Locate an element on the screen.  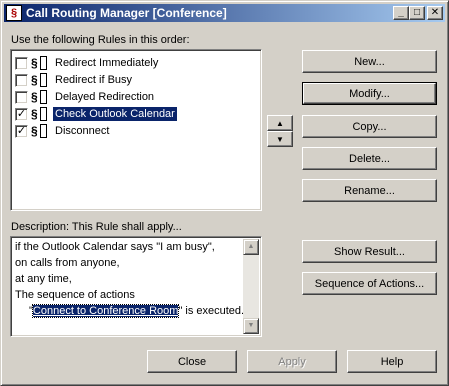
rule-label: Redirect Immediately is located at coordinates (107, 63).